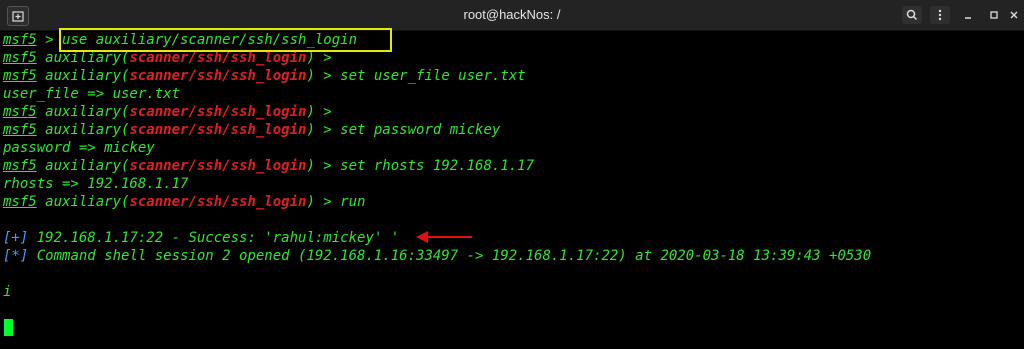 This screenshot has height=349, width=1024. What do you see at coordinates (444, 237) in the screenshot?
I see `red-arrow-icon` at bounding box center [444, 237].